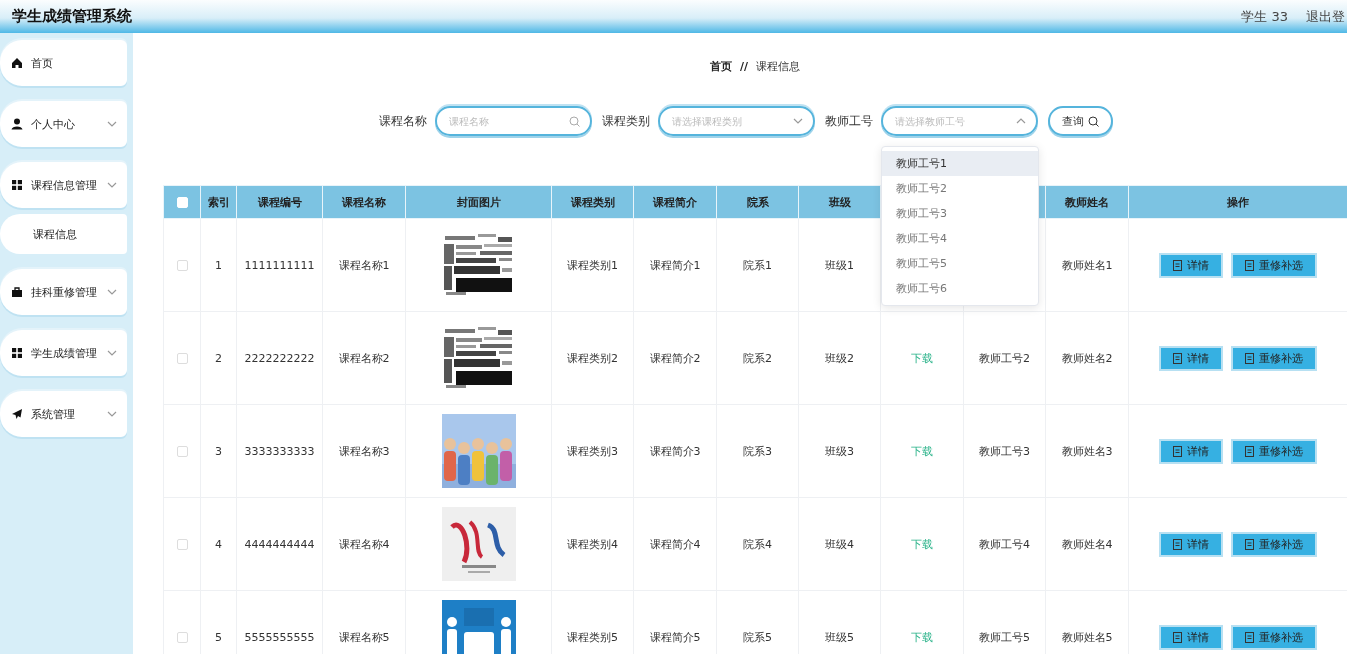 This screenshot has width=1347, height=654. I want to click on table-cell: 课程类别5, so click(592, 637).